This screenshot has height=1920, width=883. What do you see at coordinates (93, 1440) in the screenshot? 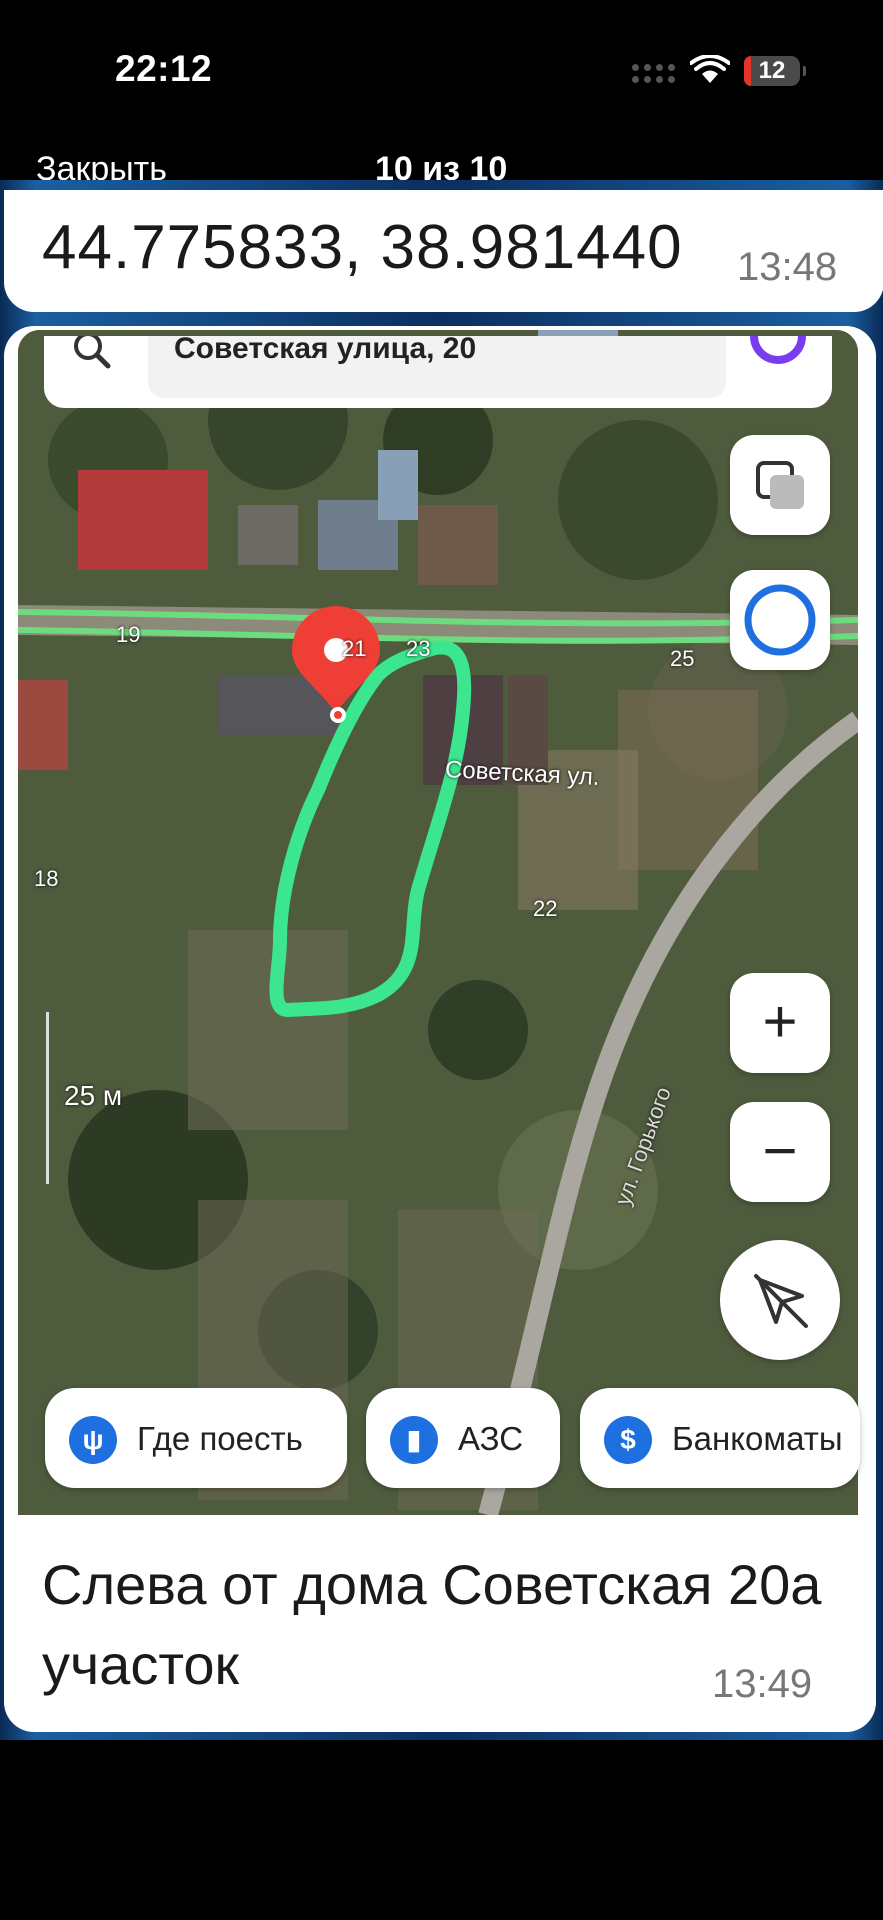
I see `fork-knife-icon: ψ` at bounding box center [93, 1440].